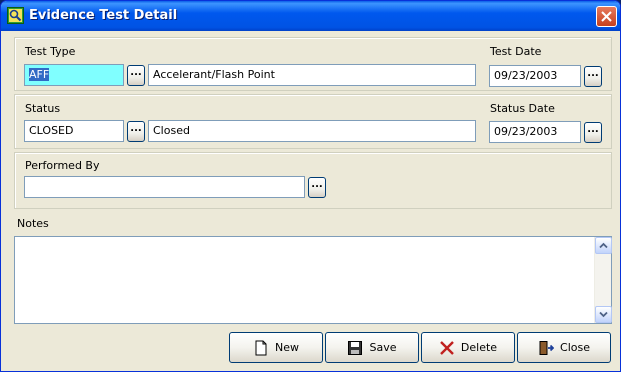 The image size is (621, 372). I want to click on close-button-label: Close, so click(575, 347).